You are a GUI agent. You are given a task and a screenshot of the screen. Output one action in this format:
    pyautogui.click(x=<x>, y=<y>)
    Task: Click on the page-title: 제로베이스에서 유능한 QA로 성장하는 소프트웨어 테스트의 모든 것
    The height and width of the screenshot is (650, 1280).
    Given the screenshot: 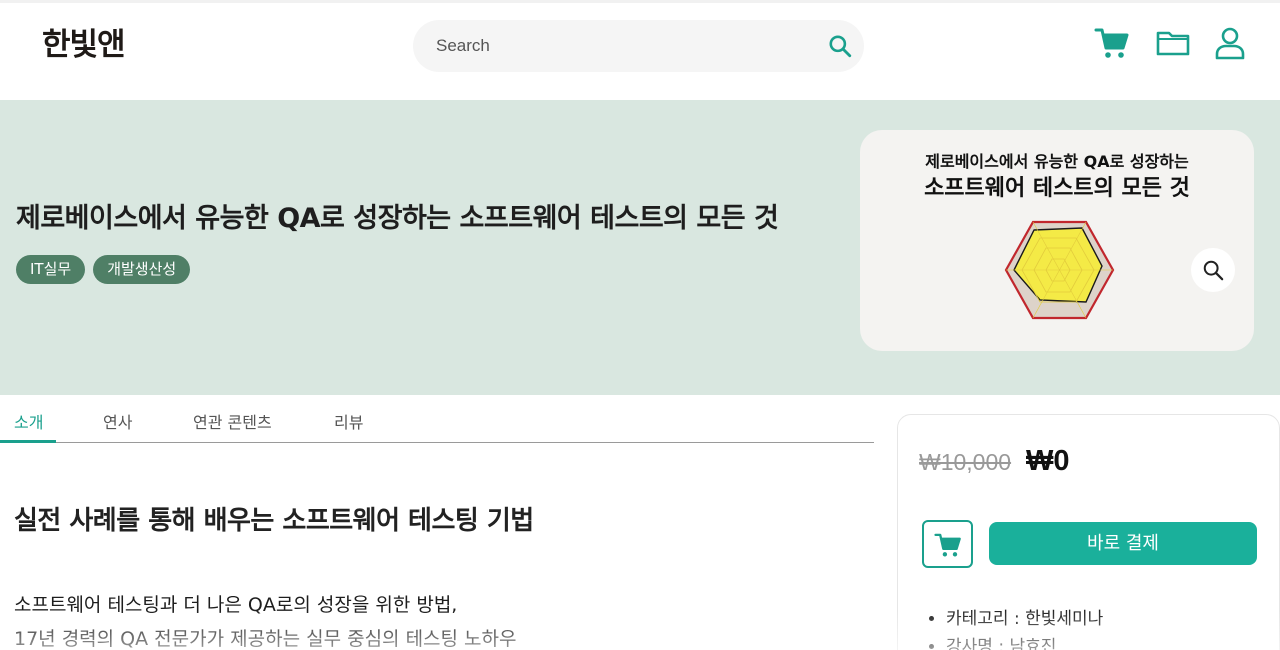 What is the action you would take?
    pyautogui.click(x=397, y=218)
    